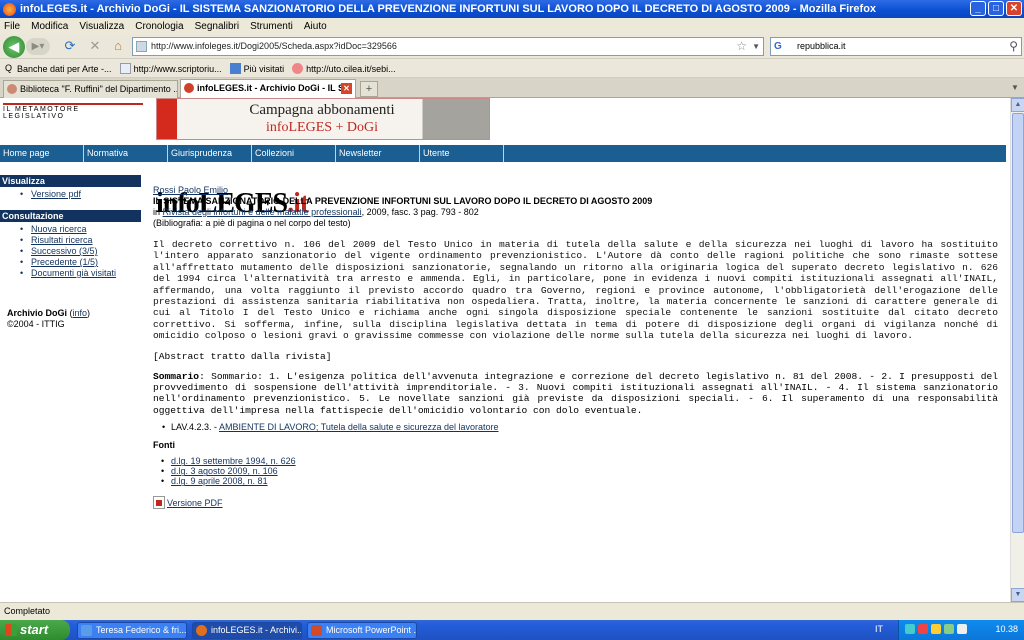 This screenshot has width=1024, height=640. What do you see at coordinates (11, 630) in the screenshot?
I see `windows-logo-icon` at bounding box center [11, 630].